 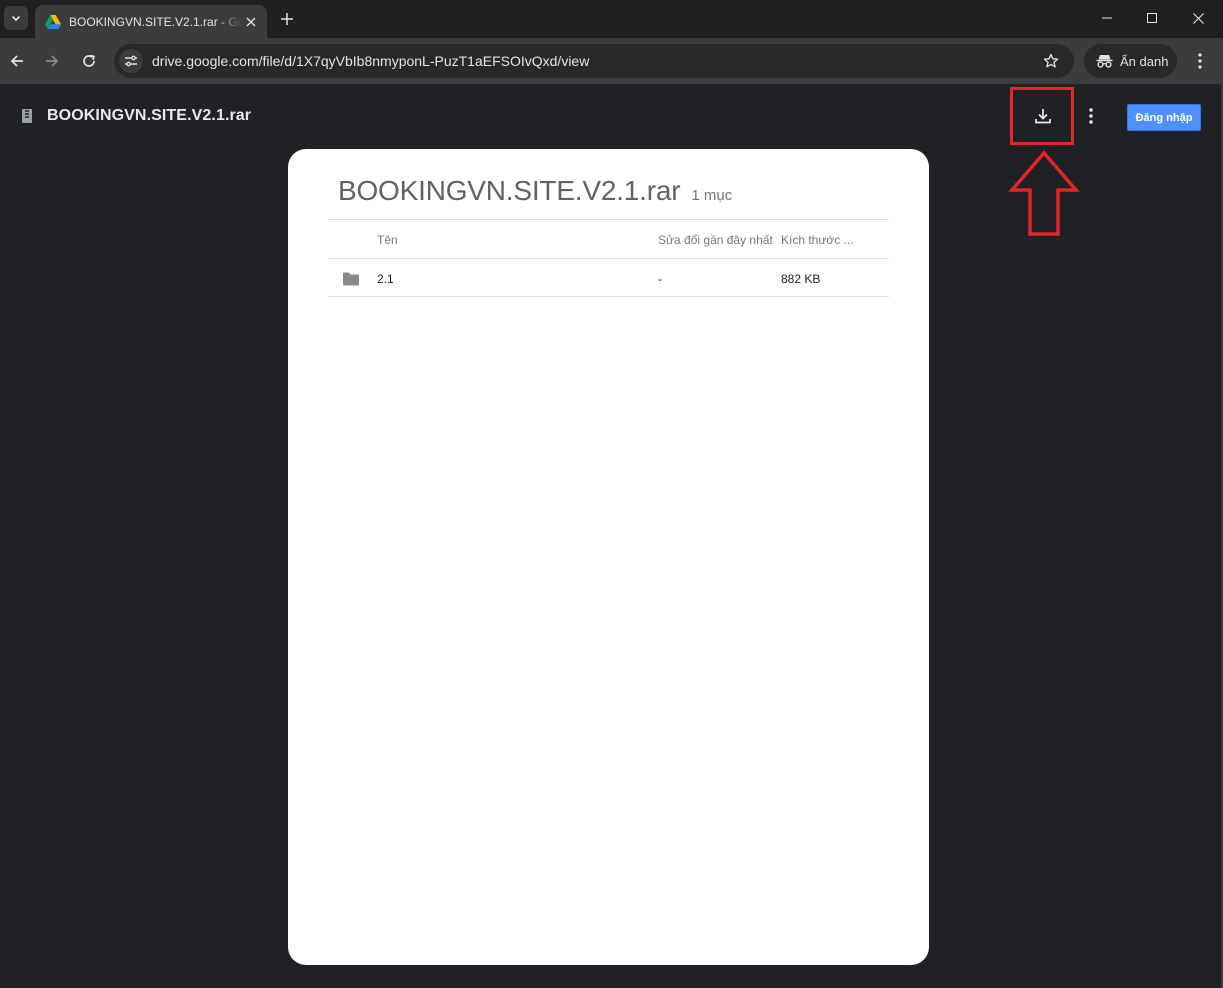 I want to click on row-name: 2.1, so click(x=385, y=278).